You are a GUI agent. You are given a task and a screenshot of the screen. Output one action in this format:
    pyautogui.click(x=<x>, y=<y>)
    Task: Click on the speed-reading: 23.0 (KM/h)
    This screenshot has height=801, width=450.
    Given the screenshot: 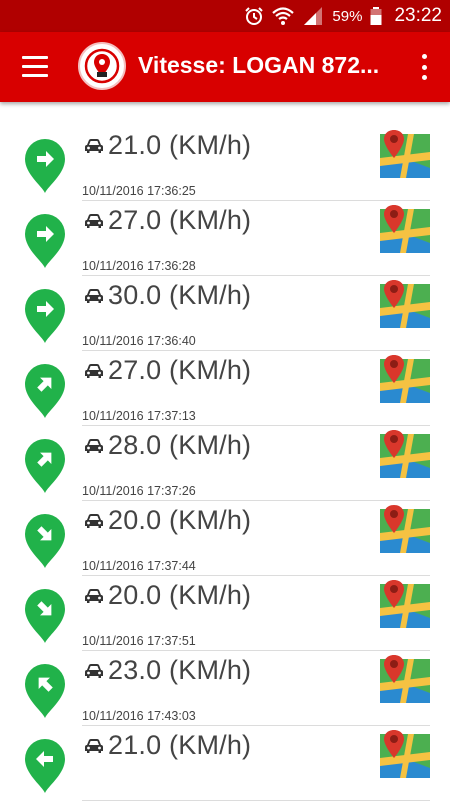 What is the action you would take?
    pyautogui.click(x=167, y=670)
    